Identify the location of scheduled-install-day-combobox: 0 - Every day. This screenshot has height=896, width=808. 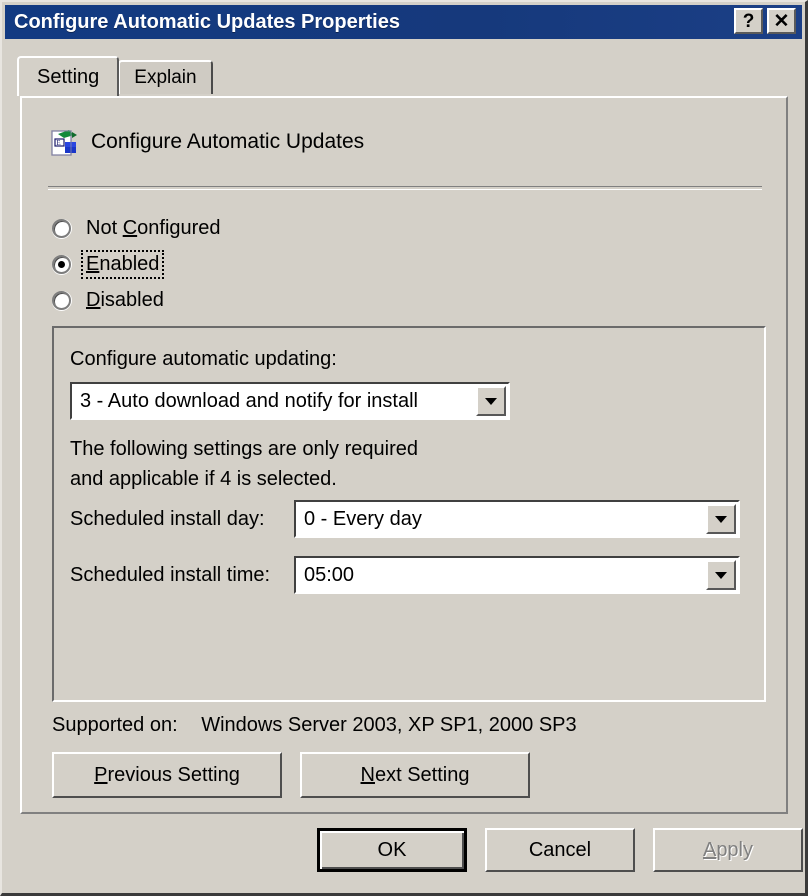
(517, 519).